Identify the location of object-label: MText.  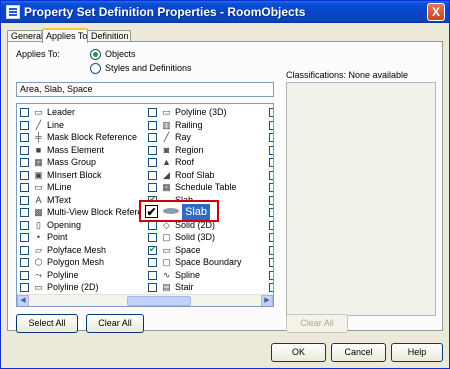
(59, 199).